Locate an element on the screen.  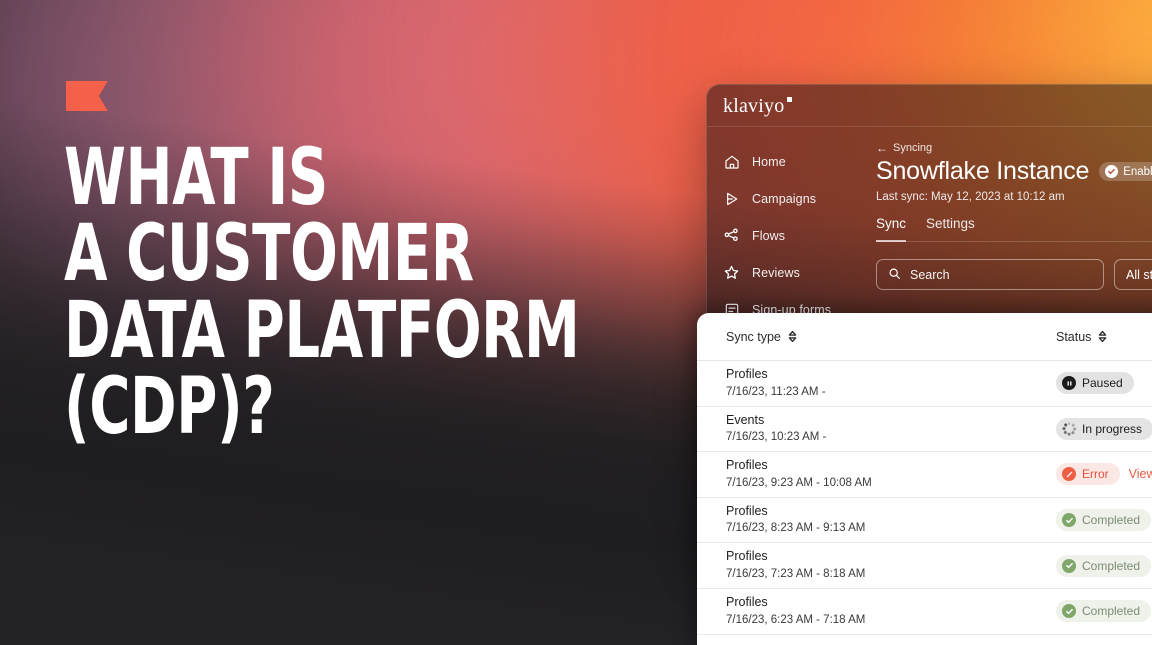
column-header-status: Status is located at coordinates (1104, 337).